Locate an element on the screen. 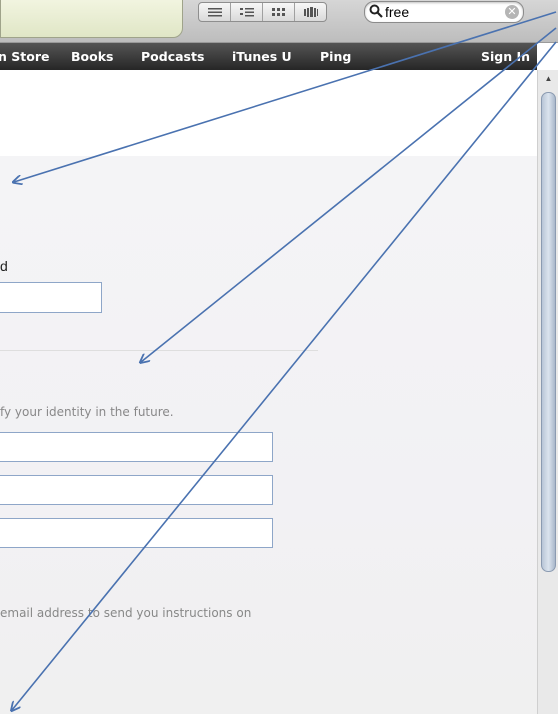 The height and width of the screenshot is (714, 558). coverflow-view-button is located at coordinates (310, 12).